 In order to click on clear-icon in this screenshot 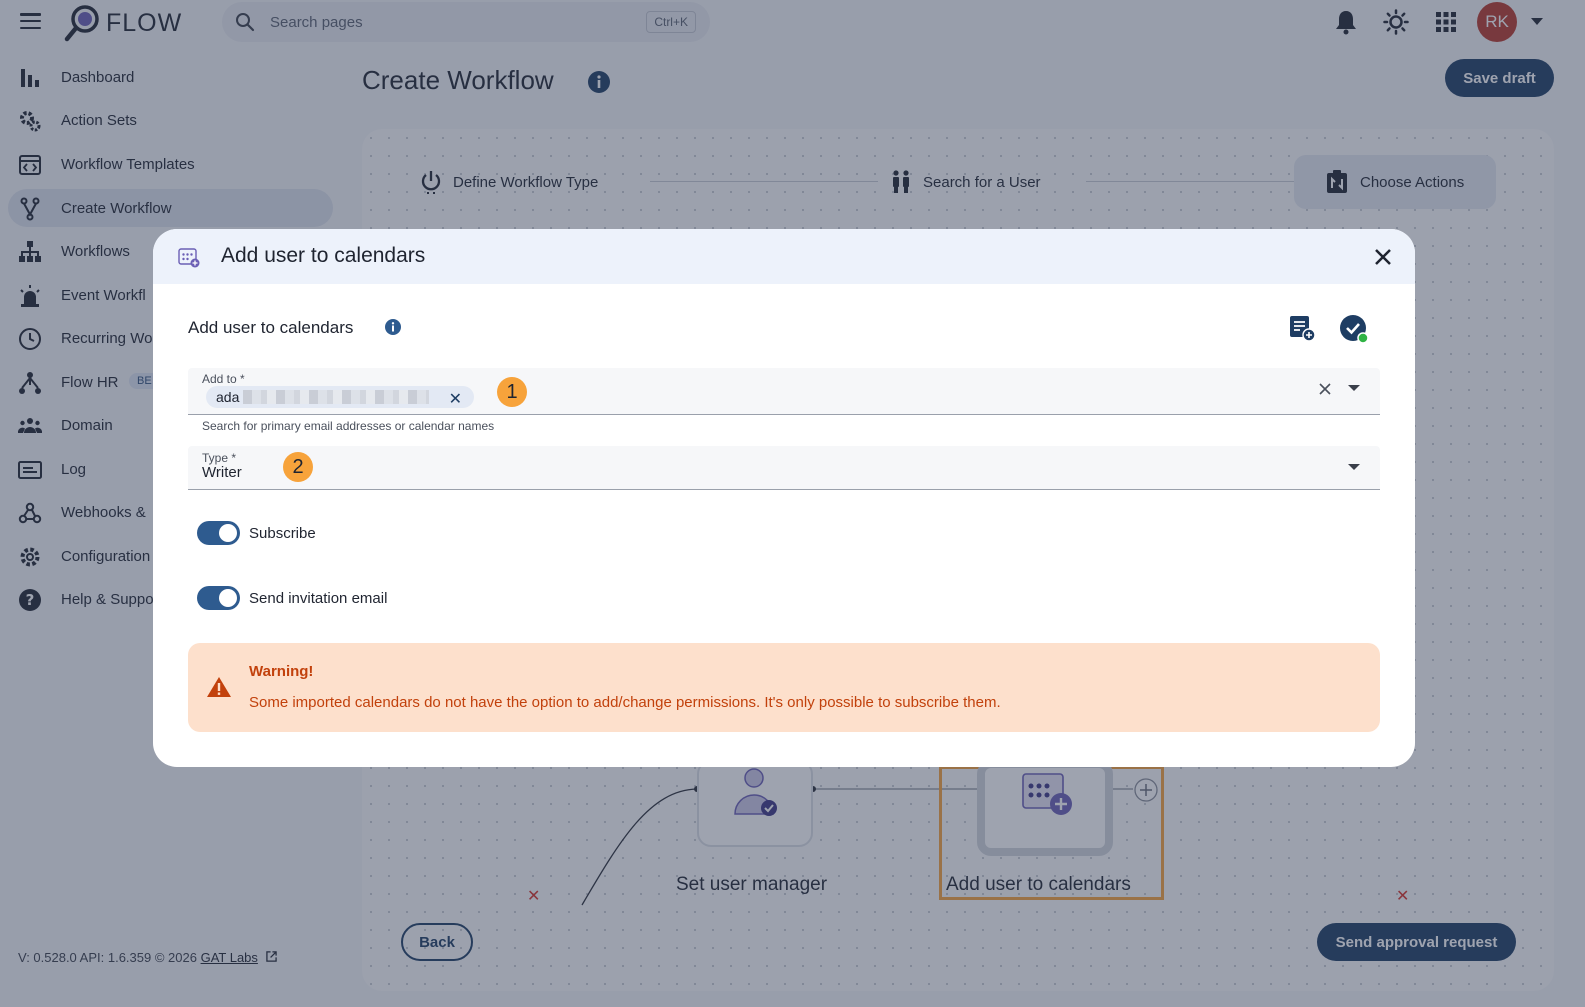, I will do `click(1325, 389)`.